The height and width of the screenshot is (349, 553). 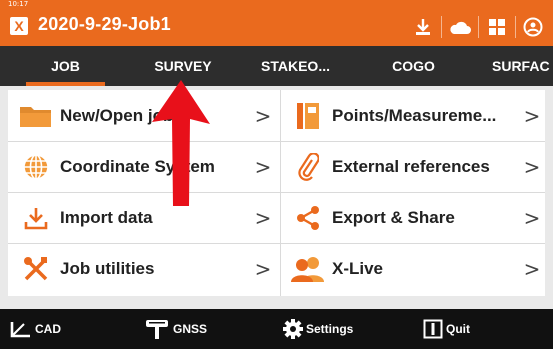 What do you see at coordinates (411, 166) in the screenshot?
I see `menu-item-label: External references` at bounding box center [411, 166].